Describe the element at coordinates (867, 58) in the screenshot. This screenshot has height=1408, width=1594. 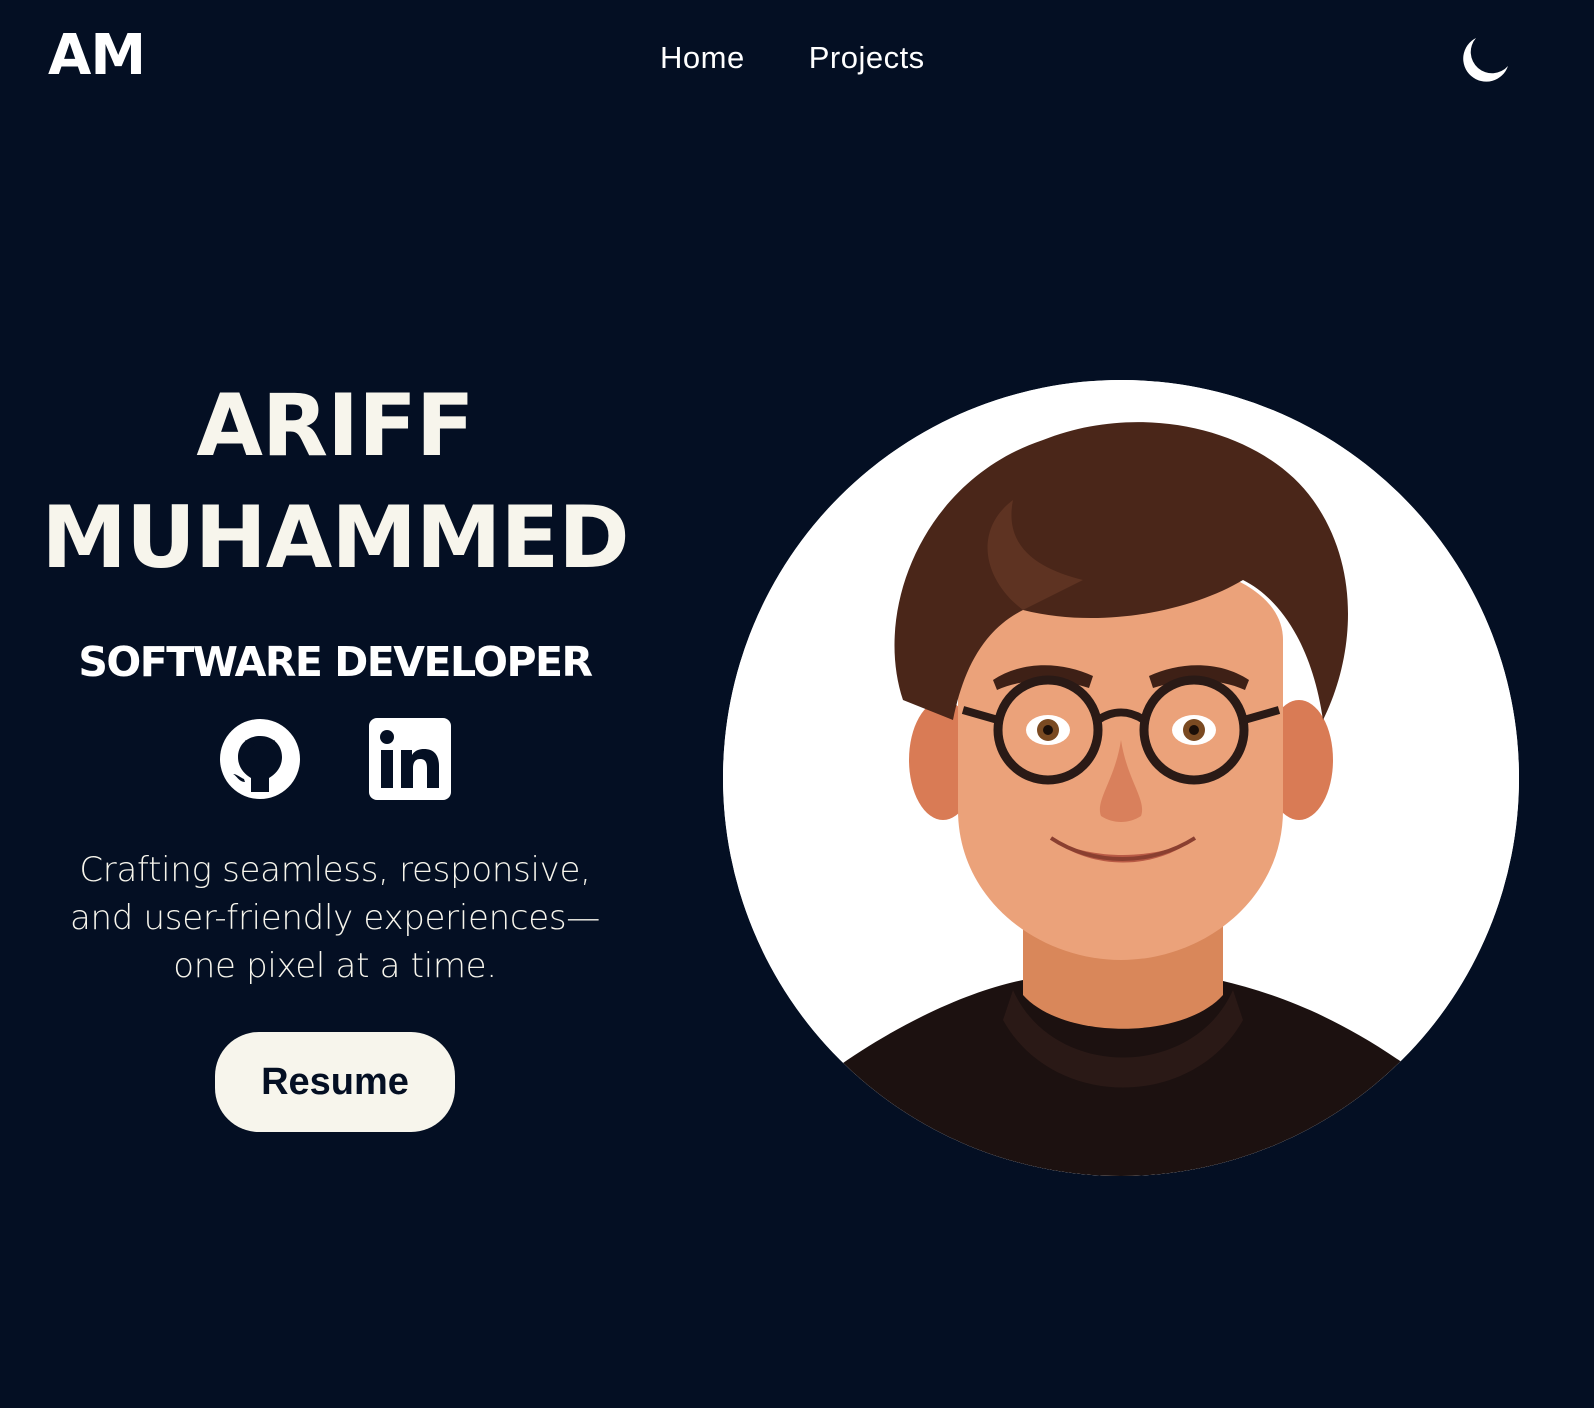
I see `nav-projects-link: Projects` at that location.